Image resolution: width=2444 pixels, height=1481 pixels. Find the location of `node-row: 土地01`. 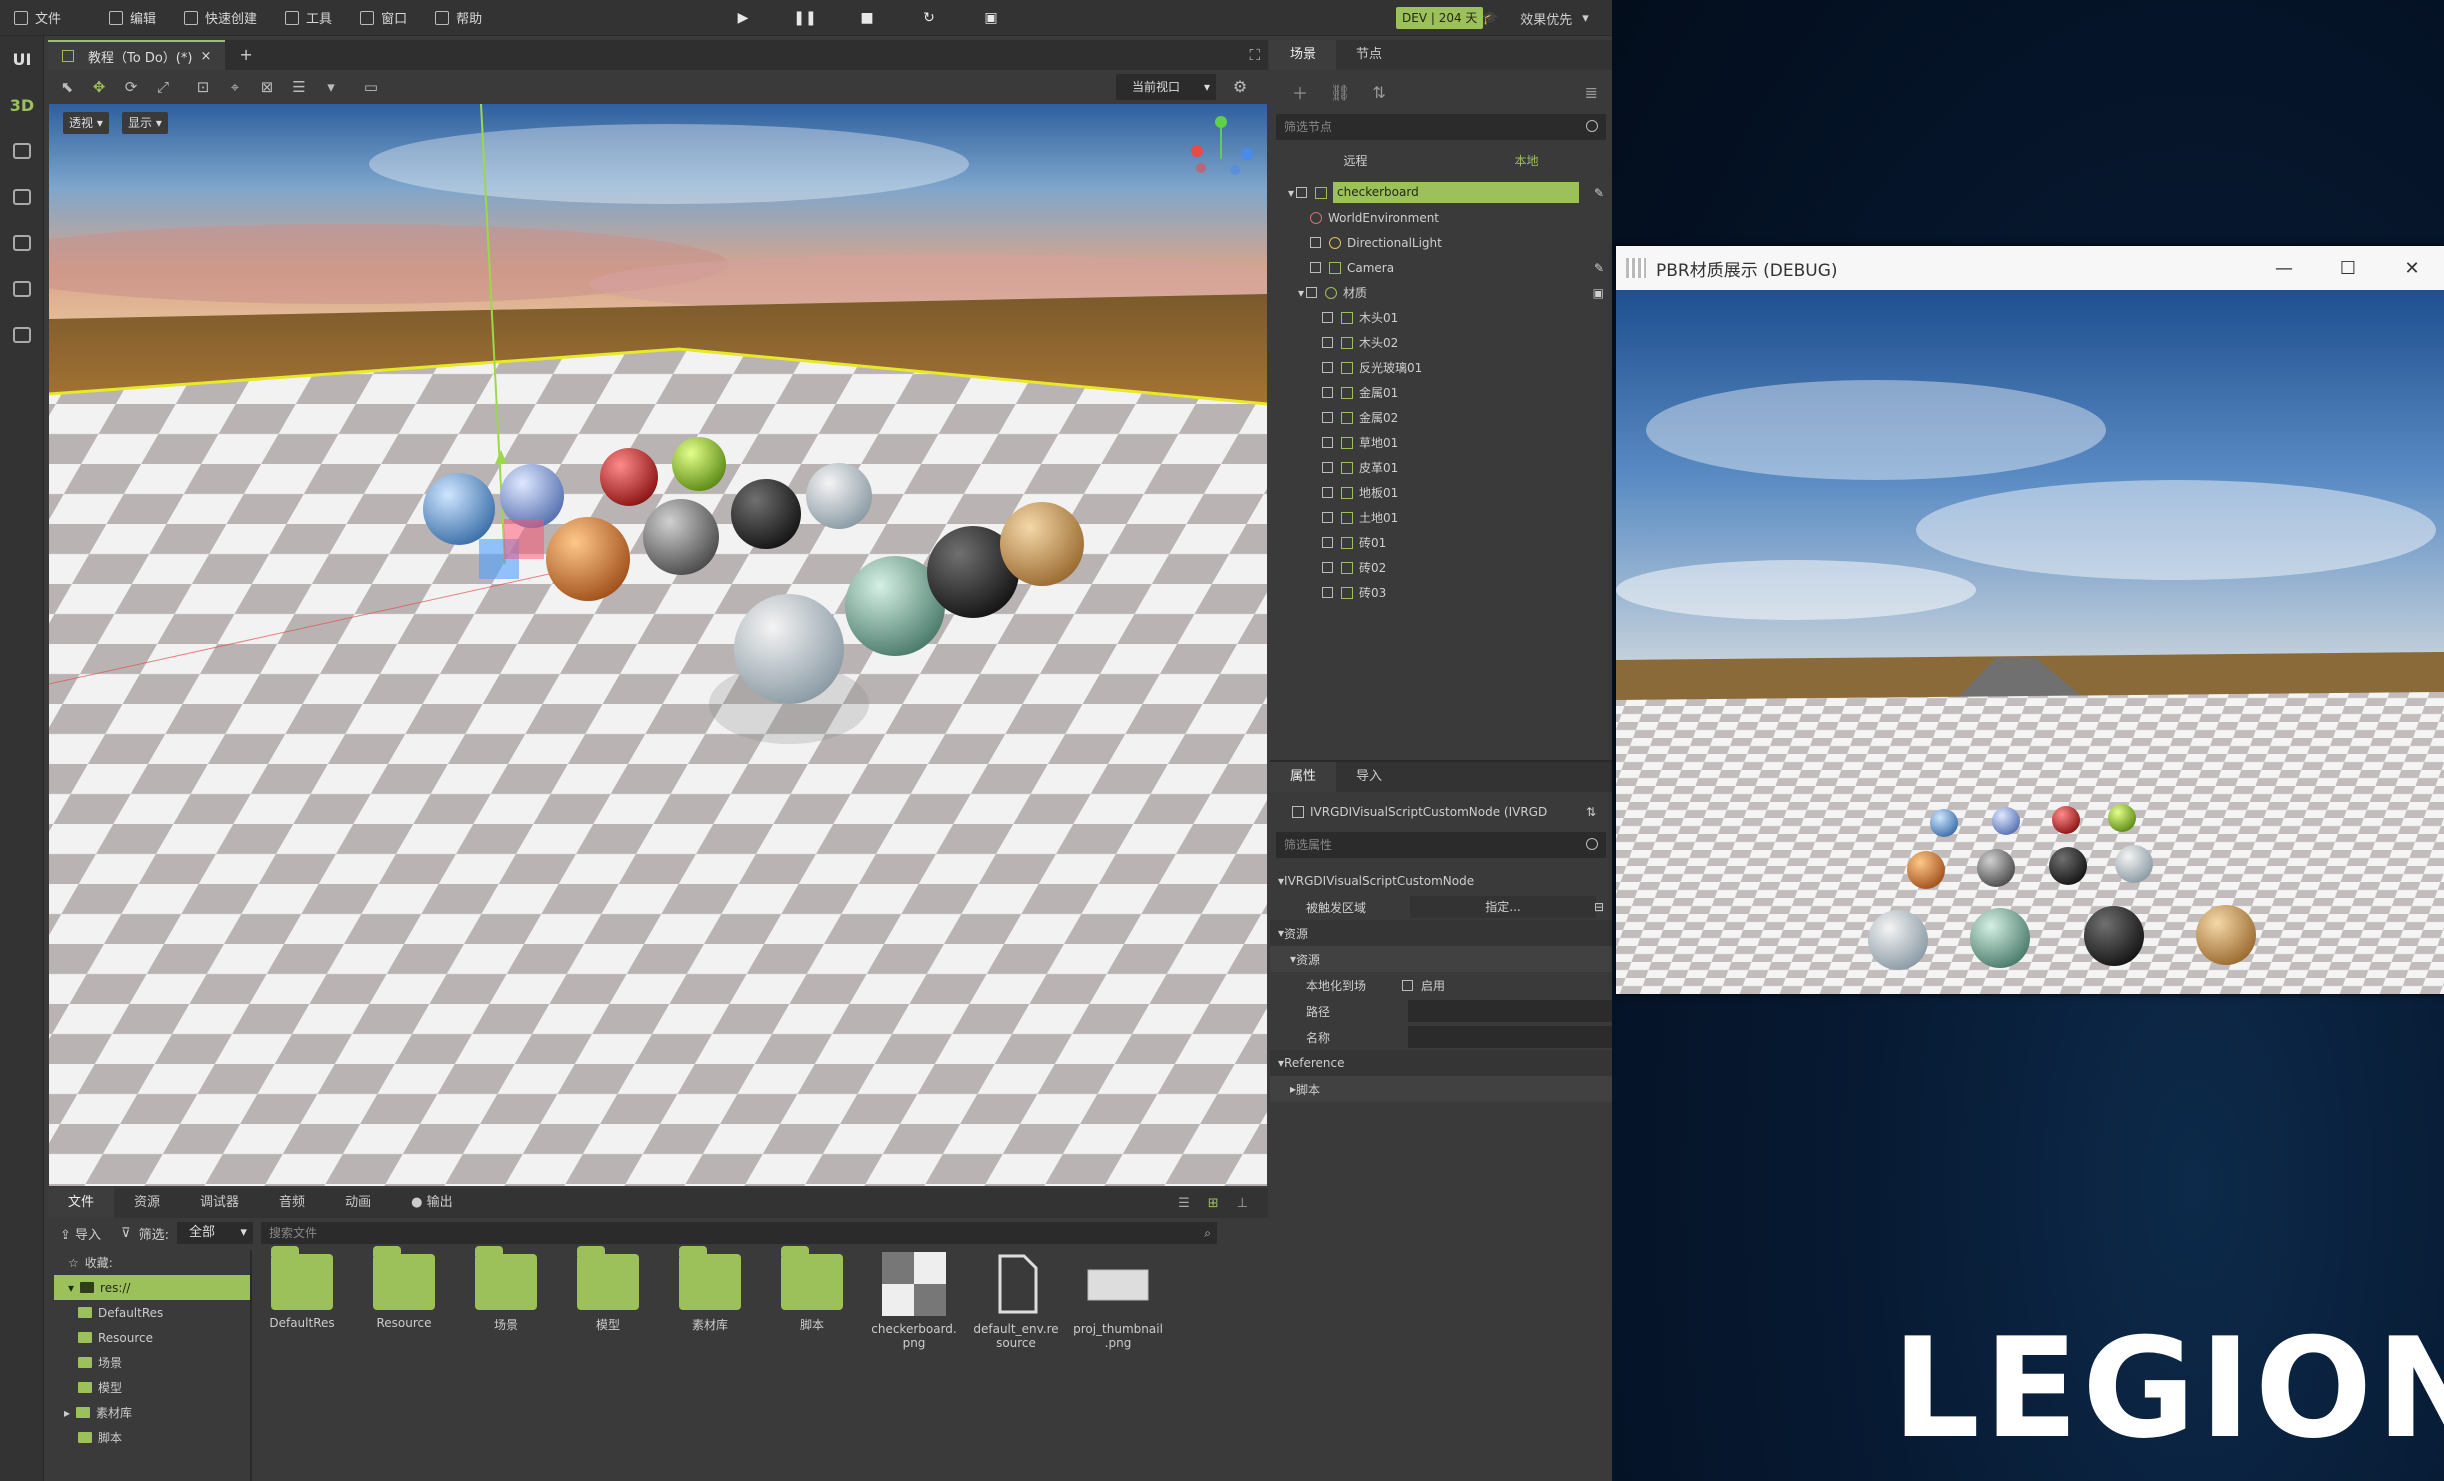

node-row: 土地01 is located at coordinates (1441, 517).